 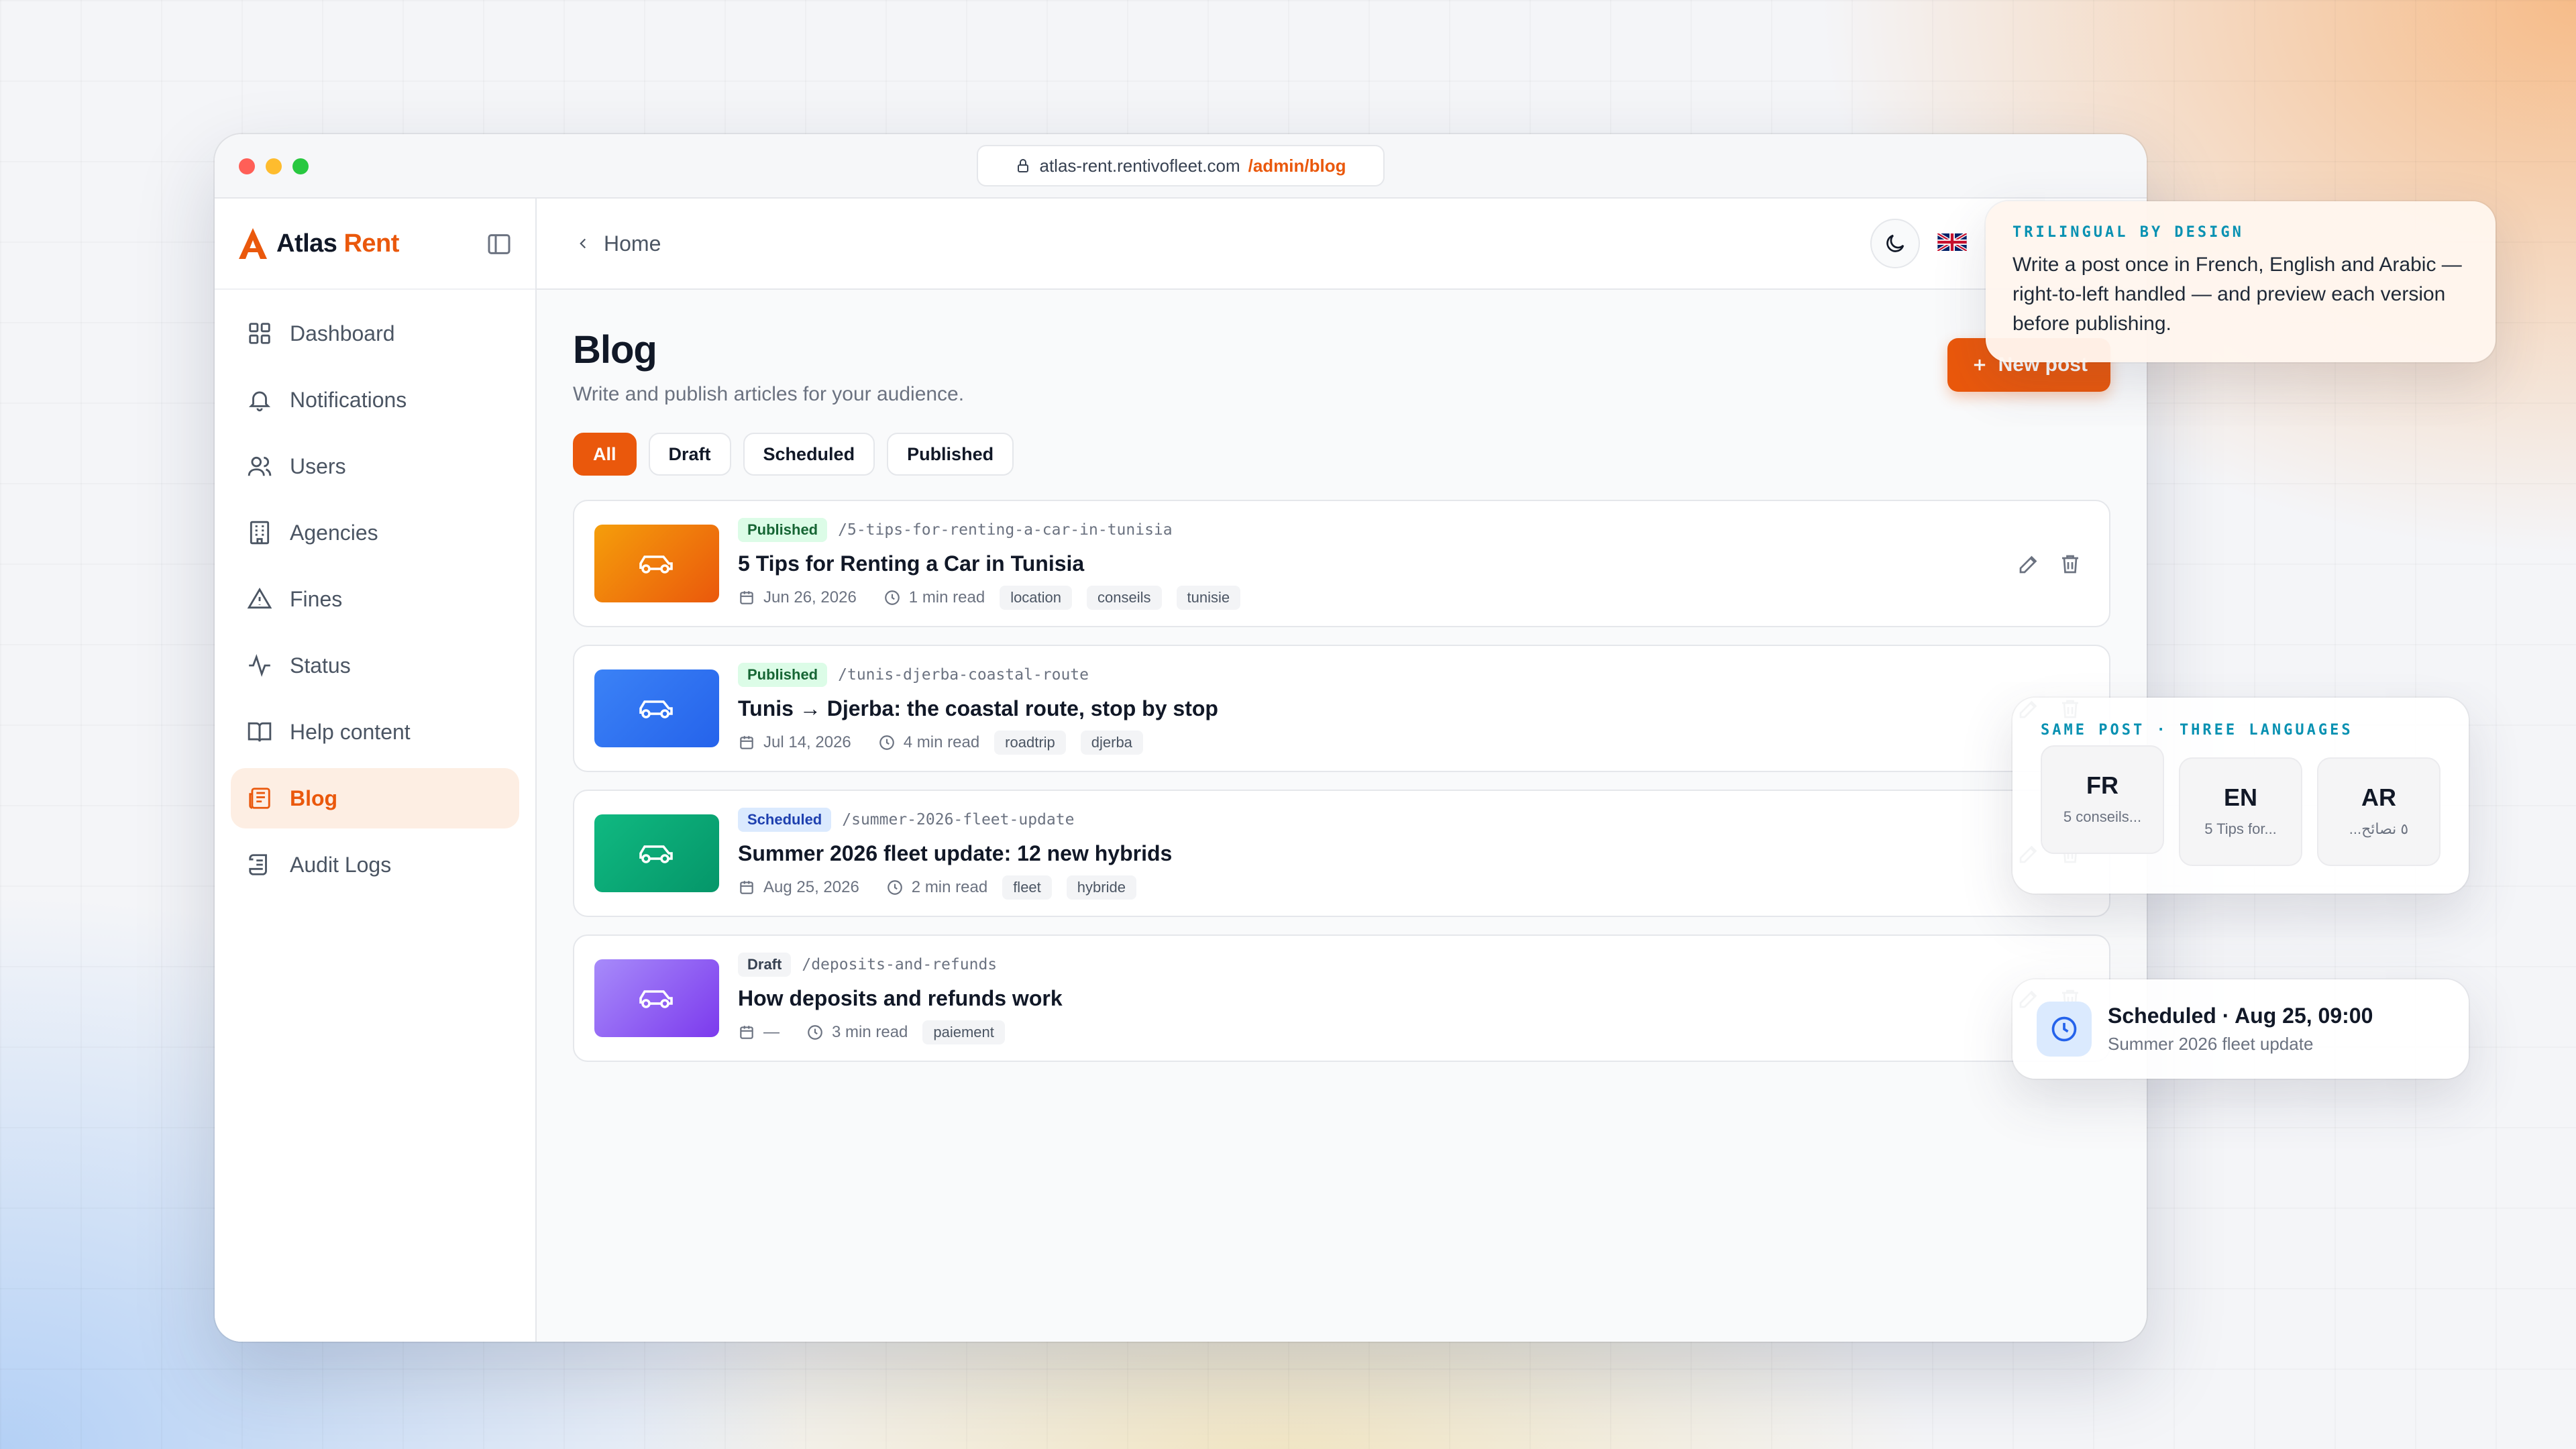 I want to click on trash-icon, so click(x=2070, y=564).